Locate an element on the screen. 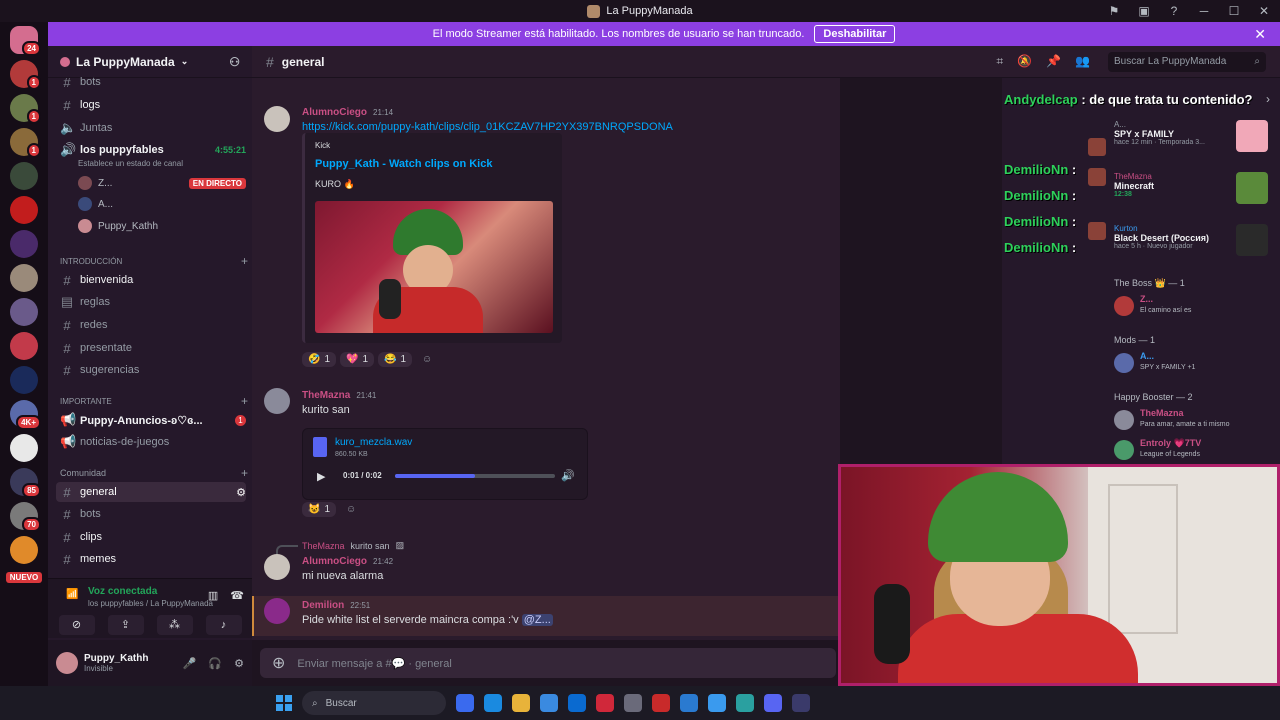 The image size is (1280, 720). category-introduccion: INTRODUCCIÓN + is located at coordinates (154, 261).